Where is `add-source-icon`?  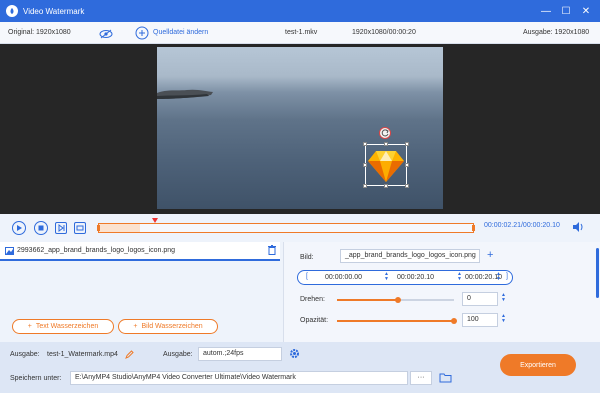 add-source-icon is located at coordinates (142, 33).